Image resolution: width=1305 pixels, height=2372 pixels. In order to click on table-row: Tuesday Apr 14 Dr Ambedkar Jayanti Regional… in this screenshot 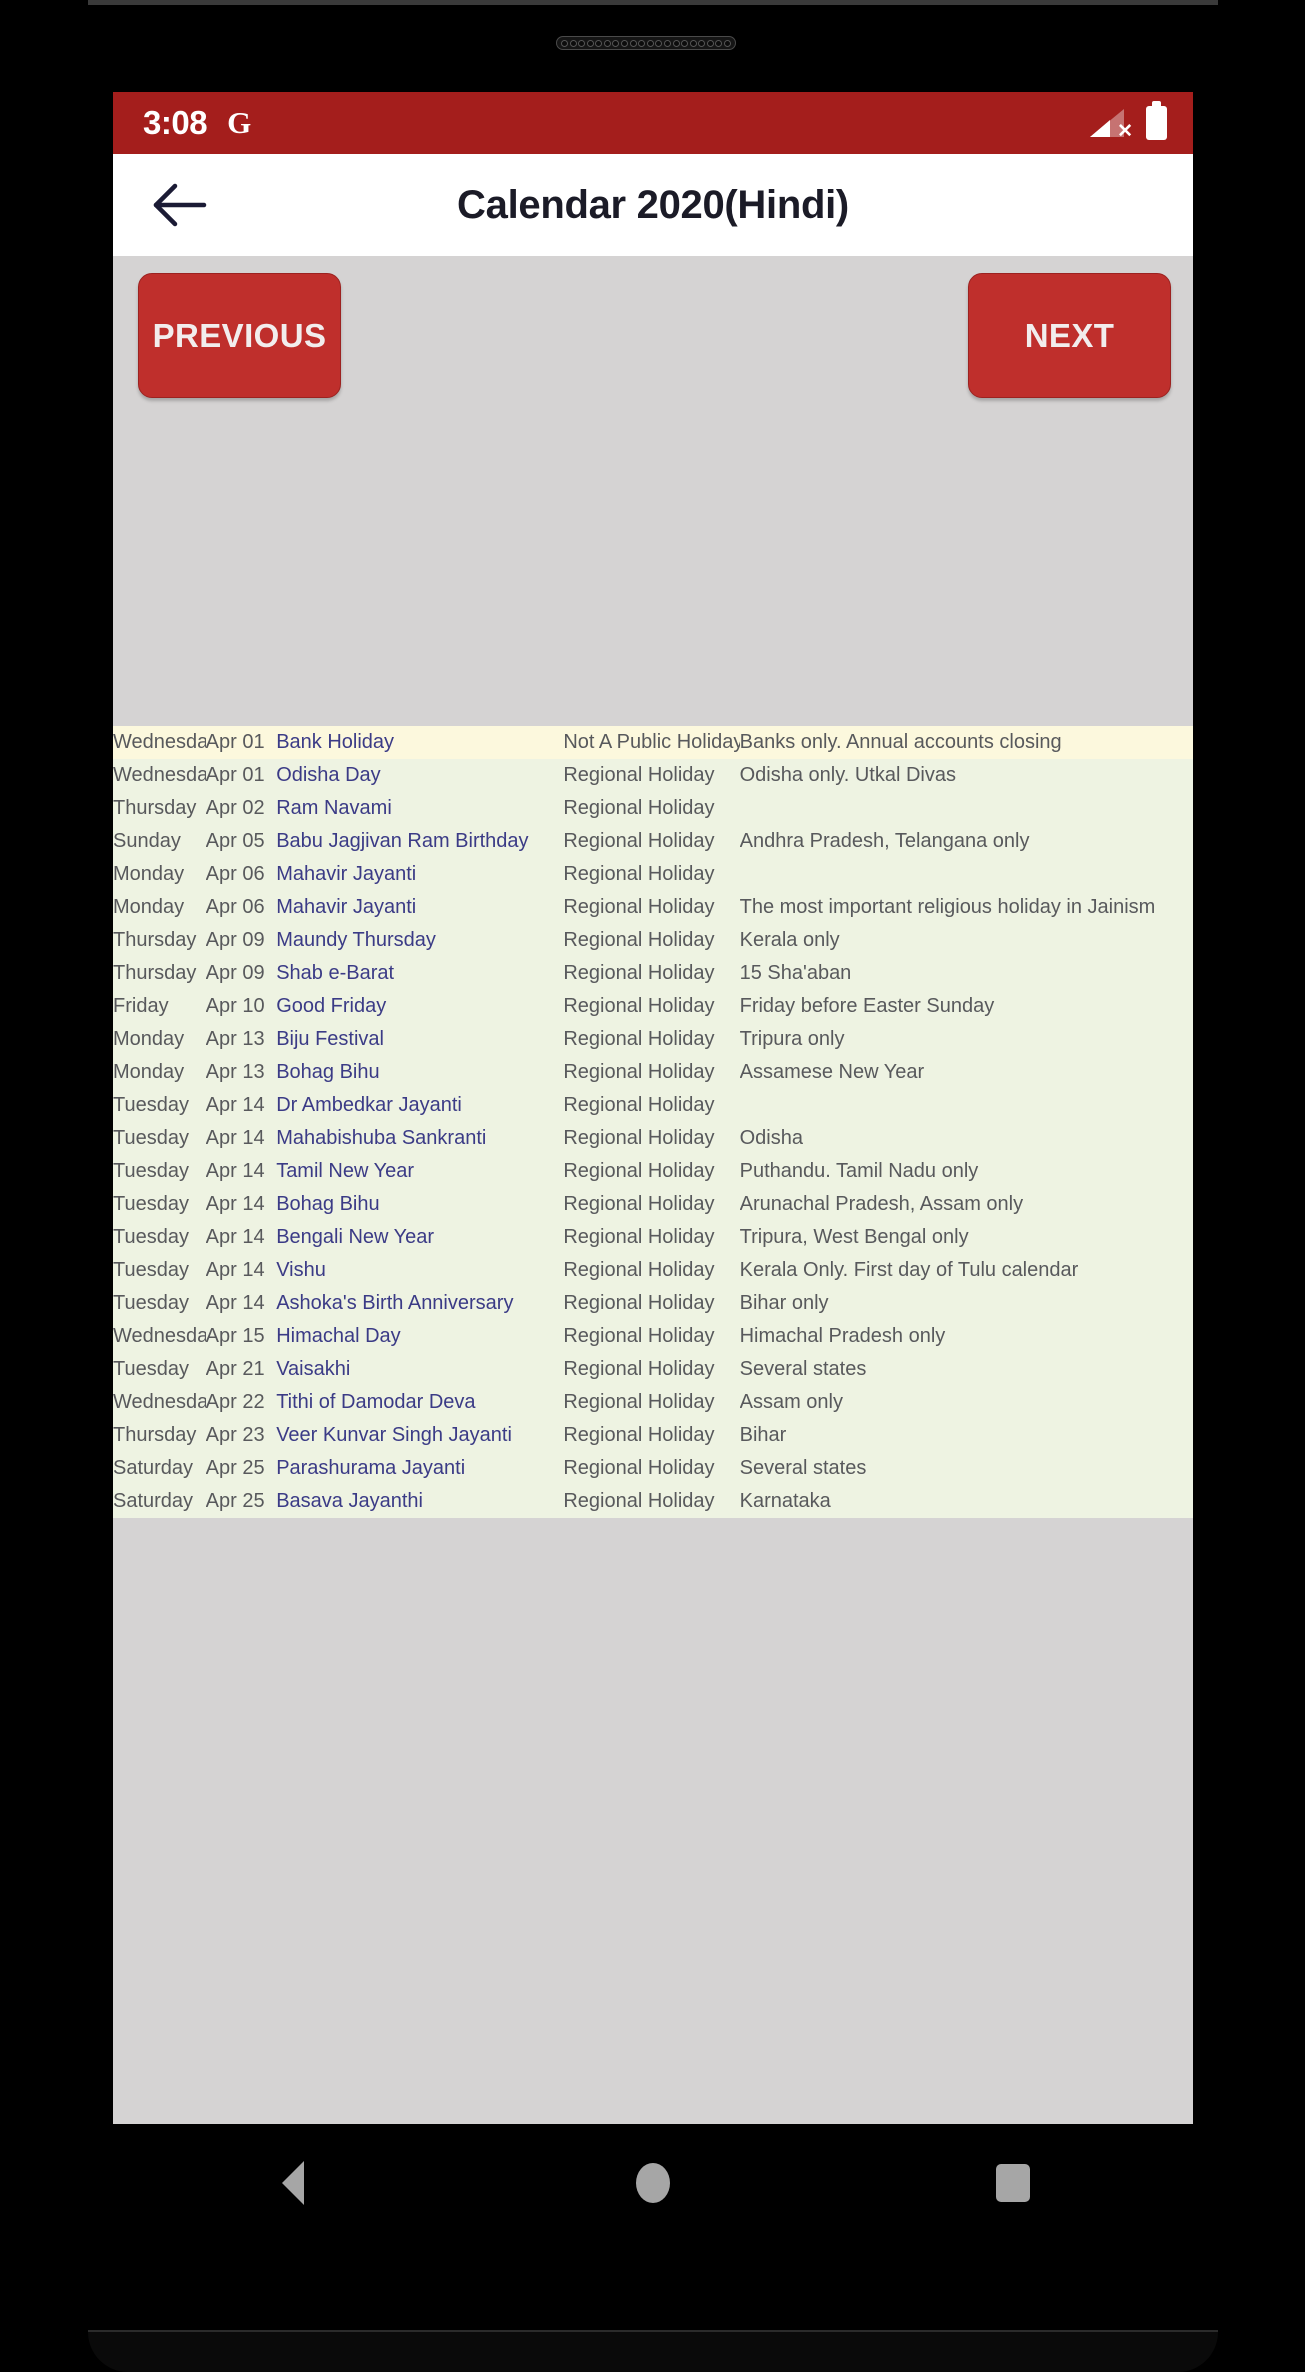, I will do `click(653, 1105)`.